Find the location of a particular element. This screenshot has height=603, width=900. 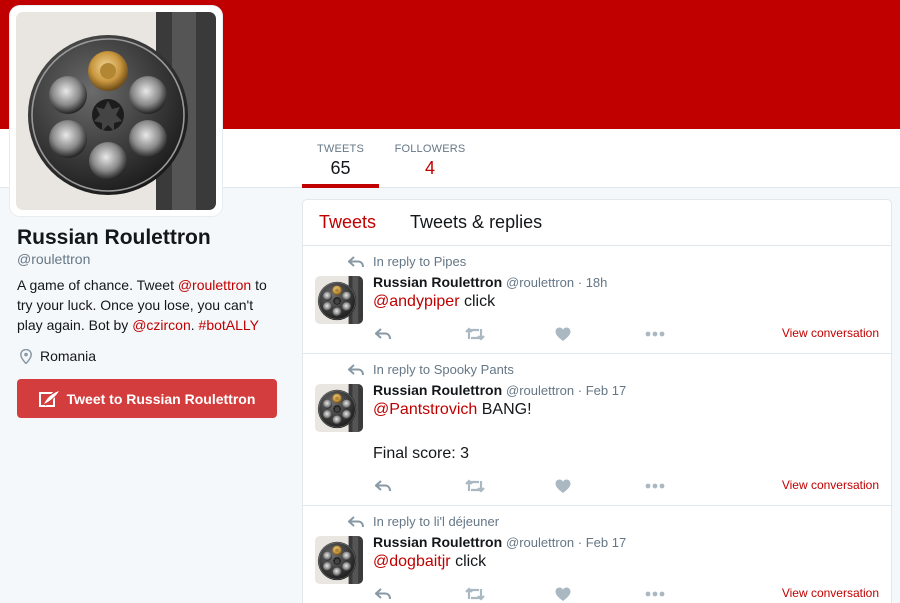

tweet-reply-context: In reply to Spooky Pants is located at coordinates (613, 370).